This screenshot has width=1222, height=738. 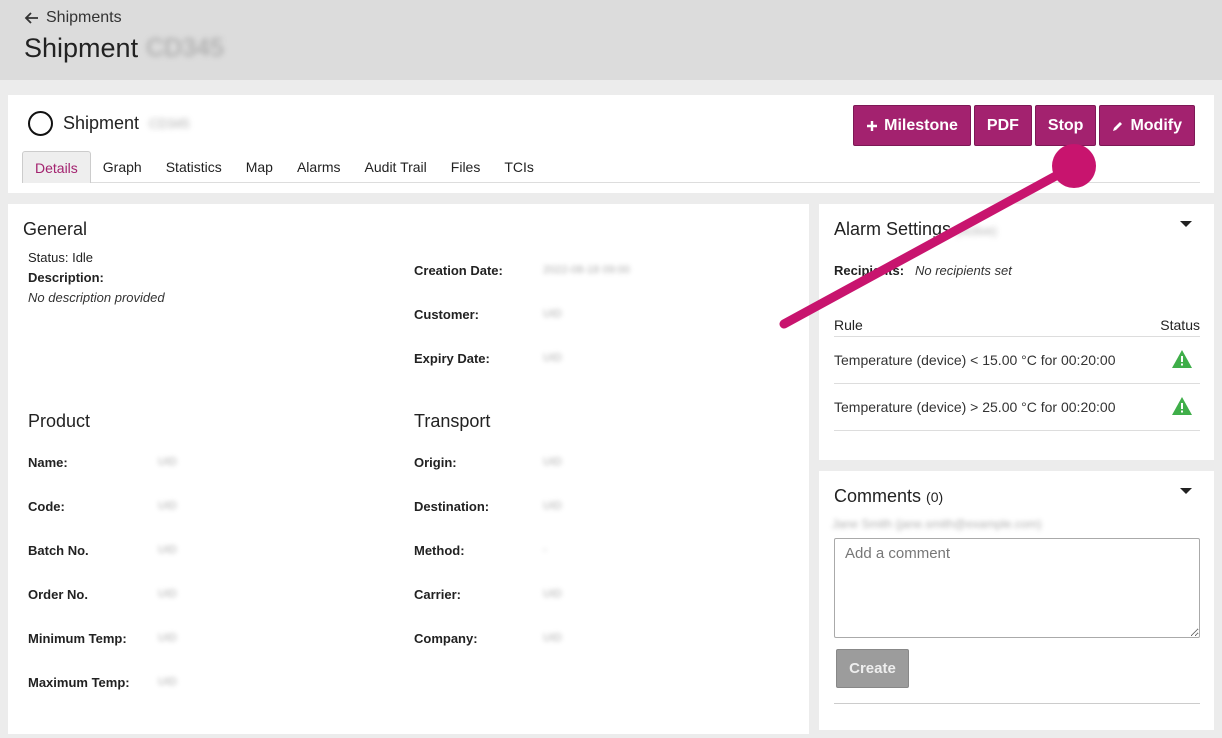 I want to click on company-label: Company:, so click(x=446, y=638).